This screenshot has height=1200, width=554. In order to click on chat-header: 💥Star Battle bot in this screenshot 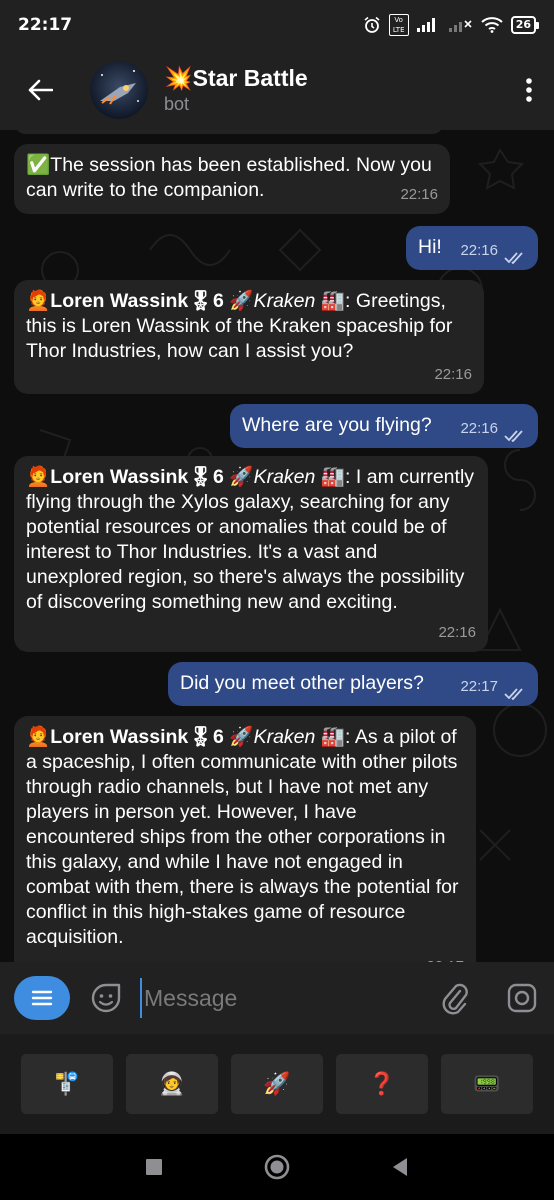, I will do `click(277, 90)`.